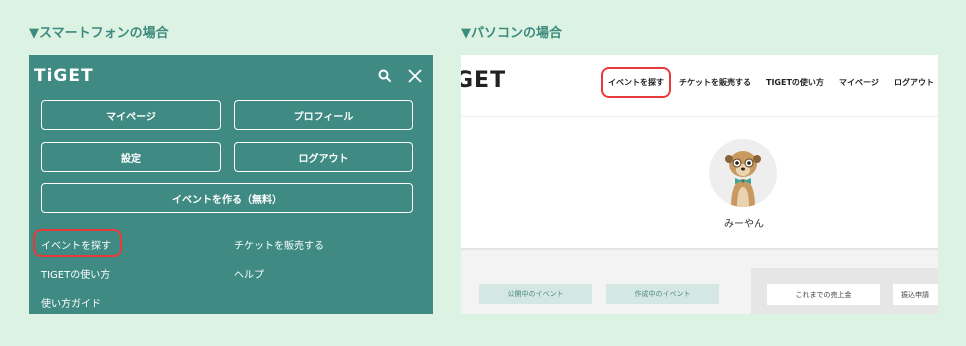  I want to click on nav-mypage: マイページ, so click(859, 82).